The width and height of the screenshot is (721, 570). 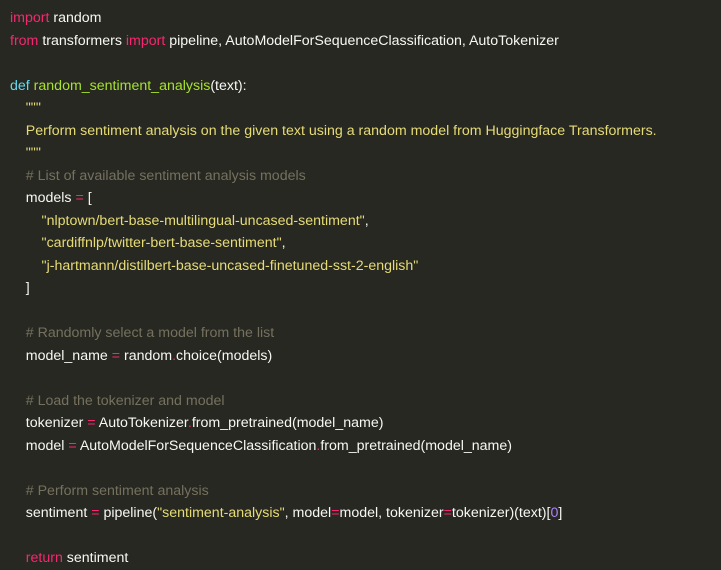 What do you see at coordinates (117, 400) in the screenshot?
I see `code-comment: # Load the tokenizer and model` at bounding box center [117, 400].